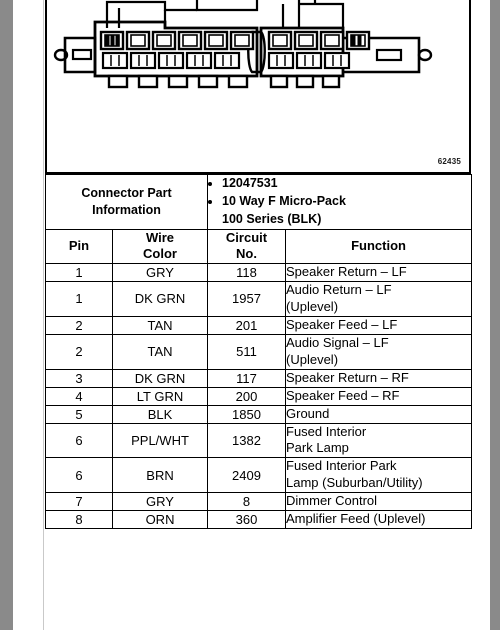 This screenshot has height=630, width=500. I want to click on table-row: 2 TAN 201 Speaker Feed – LF, so click(259, 325).